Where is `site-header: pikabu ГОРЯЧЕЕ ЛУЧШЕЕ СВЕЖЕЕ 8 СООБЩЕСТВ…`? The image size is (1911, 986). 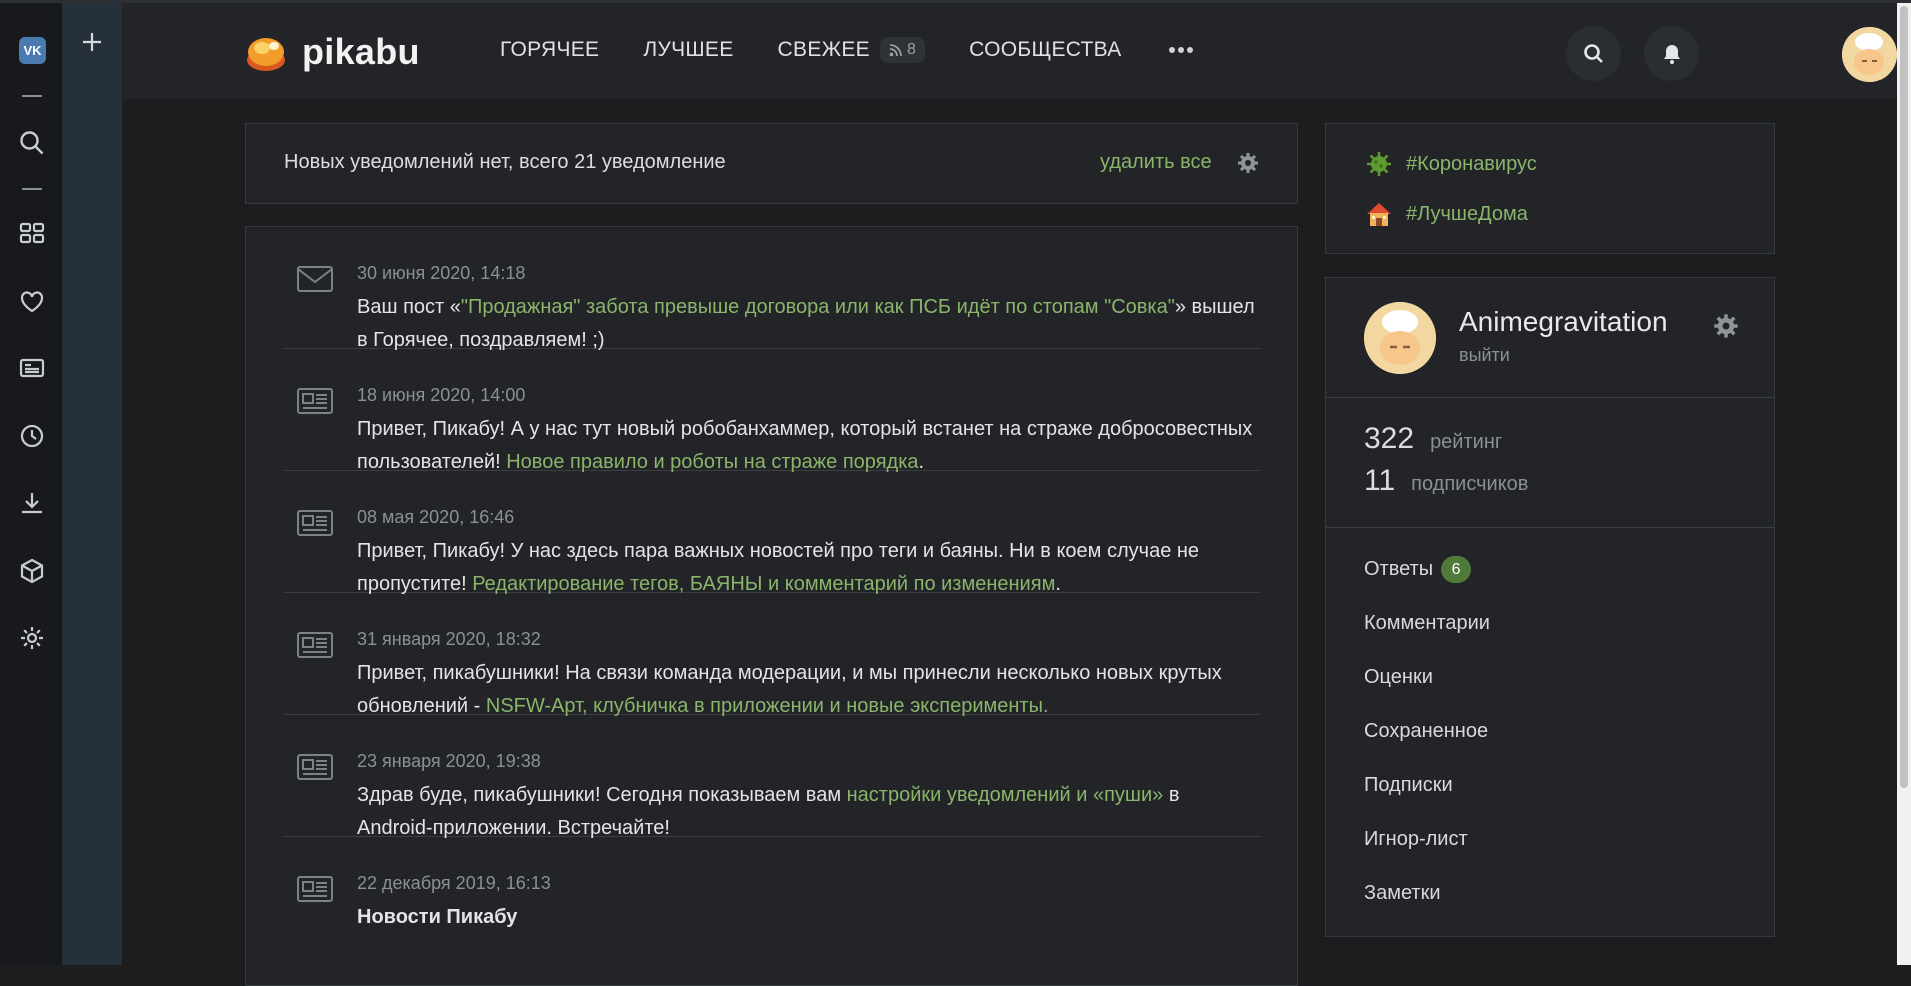 site-header: pikabu ГОРЯЧЕЕ ЛУЧШЕЕ СВЕЖЕЕ 8 СООБЩЕСТВ… is located at coordinates (1009, 51).